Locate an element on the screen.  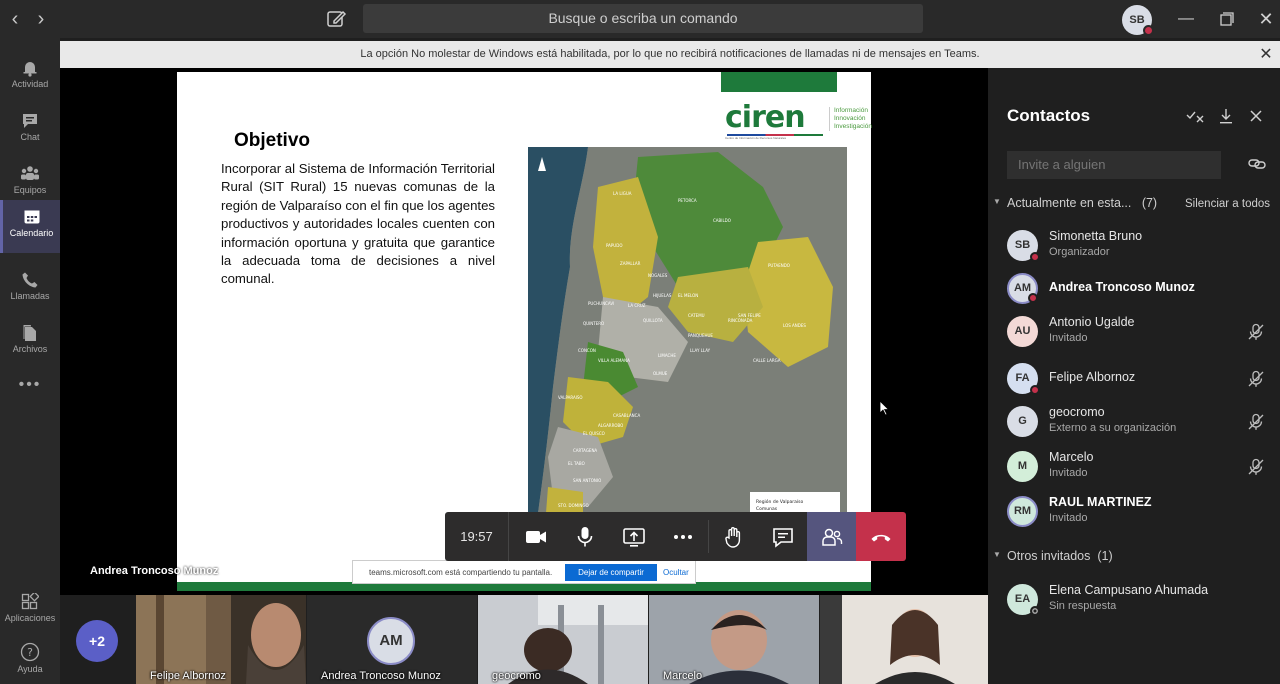
rail-item-calls: Llamadas is located at coordinates (30, 289).